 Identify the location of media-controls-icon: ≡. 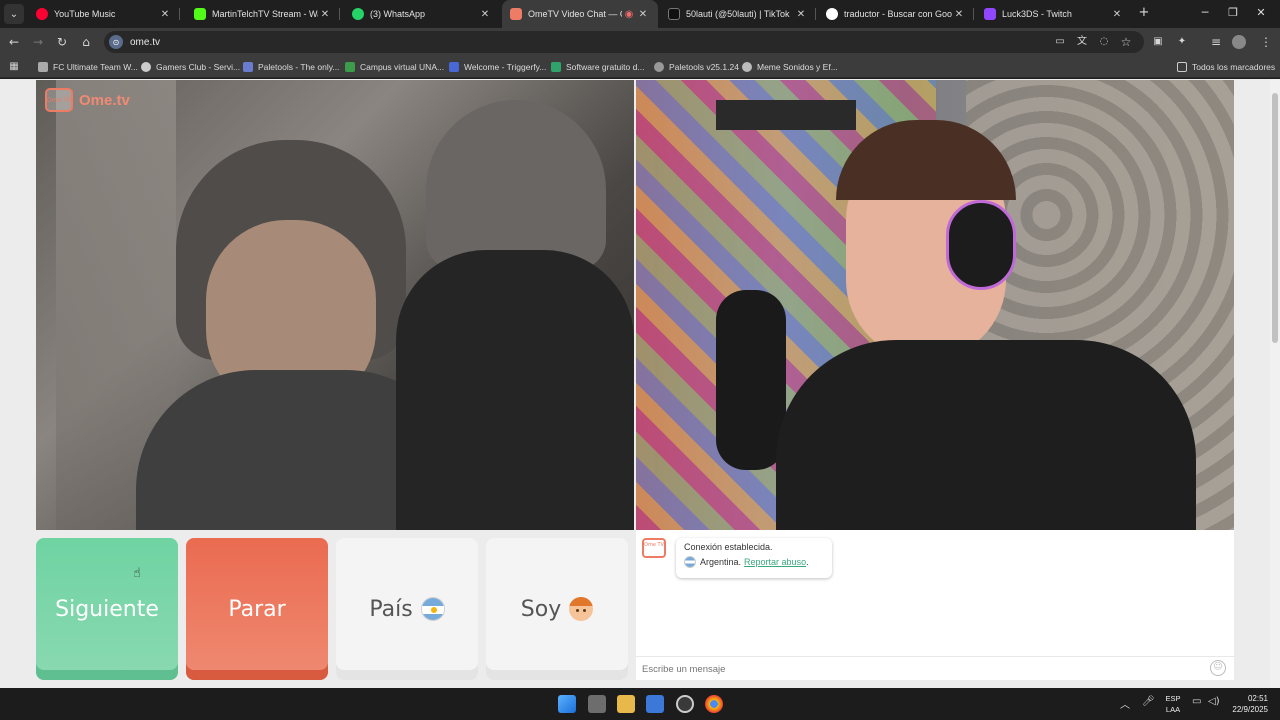
(1216, 42).